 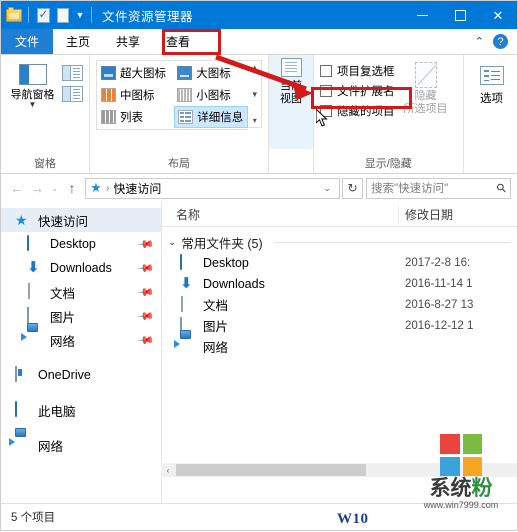 What do you see at coordinates (35, 268) in the screenshot?
I see `downloads-icon: ⬇` at bounding box center [35, 268].